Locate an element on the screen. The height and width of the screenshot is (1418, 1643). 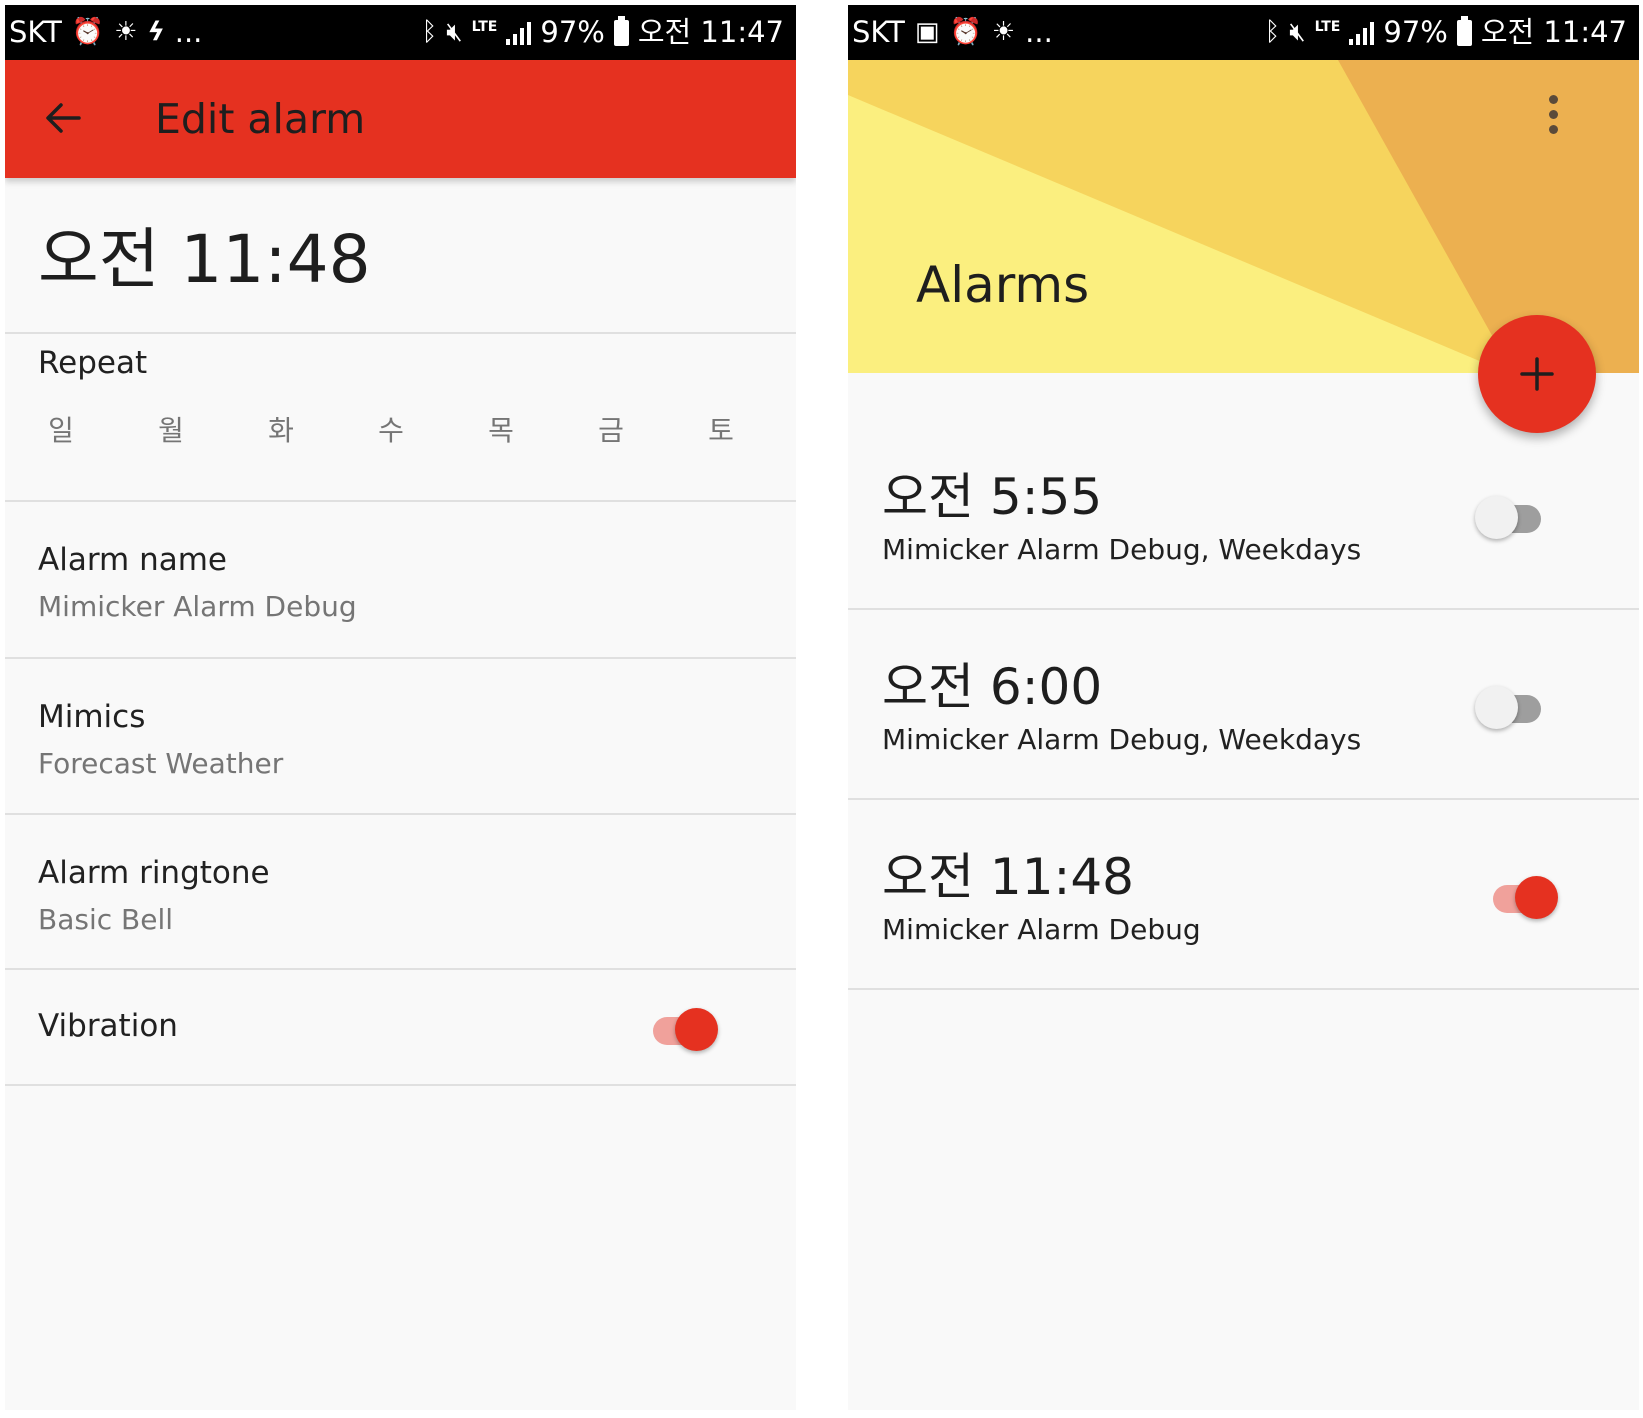
alarm-time: 오전 11:48 is located at coordinates (1008, 877).